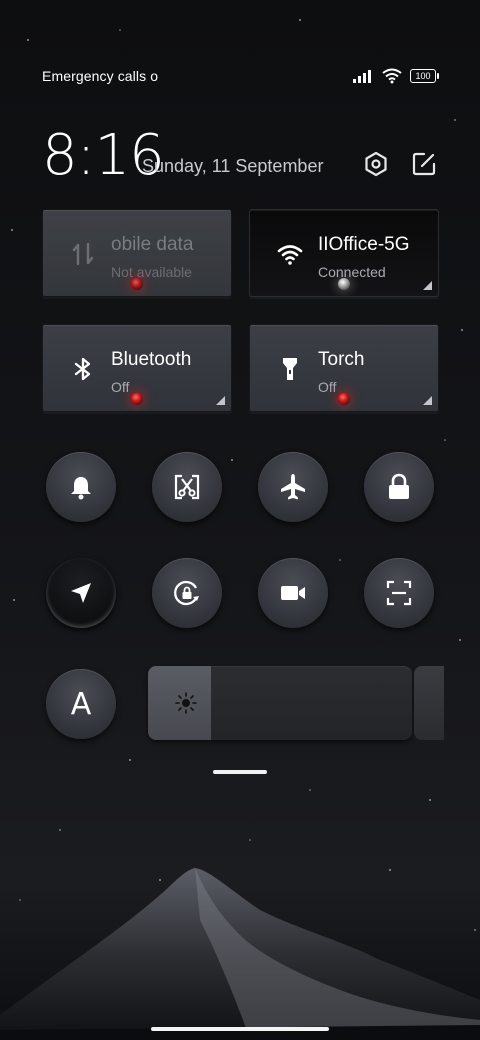 Image resolution: width=480 pixels, height=1040 pixels. I want to click on tile-torch: Torch Off, so click(344, 368).